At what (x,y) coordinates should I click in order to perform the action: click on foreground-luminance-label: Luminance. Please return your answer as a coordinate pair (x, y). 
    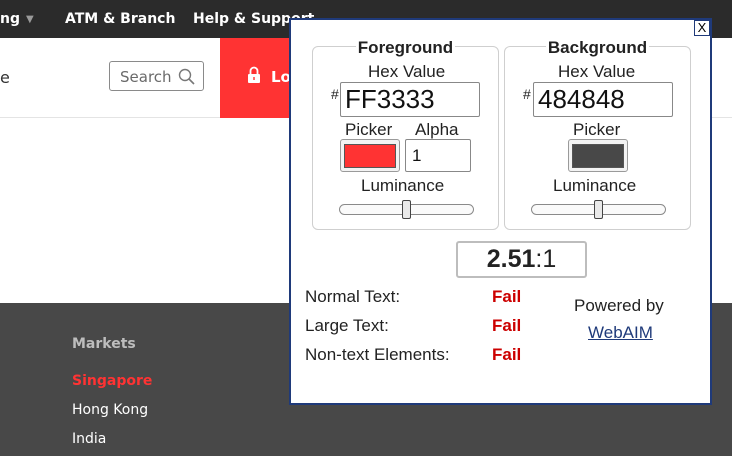
    Looking at the image, I should click on (403, 185).